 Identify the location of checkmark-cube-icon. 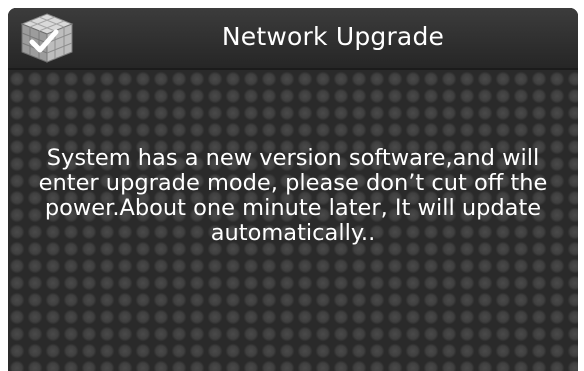
(47, 38).